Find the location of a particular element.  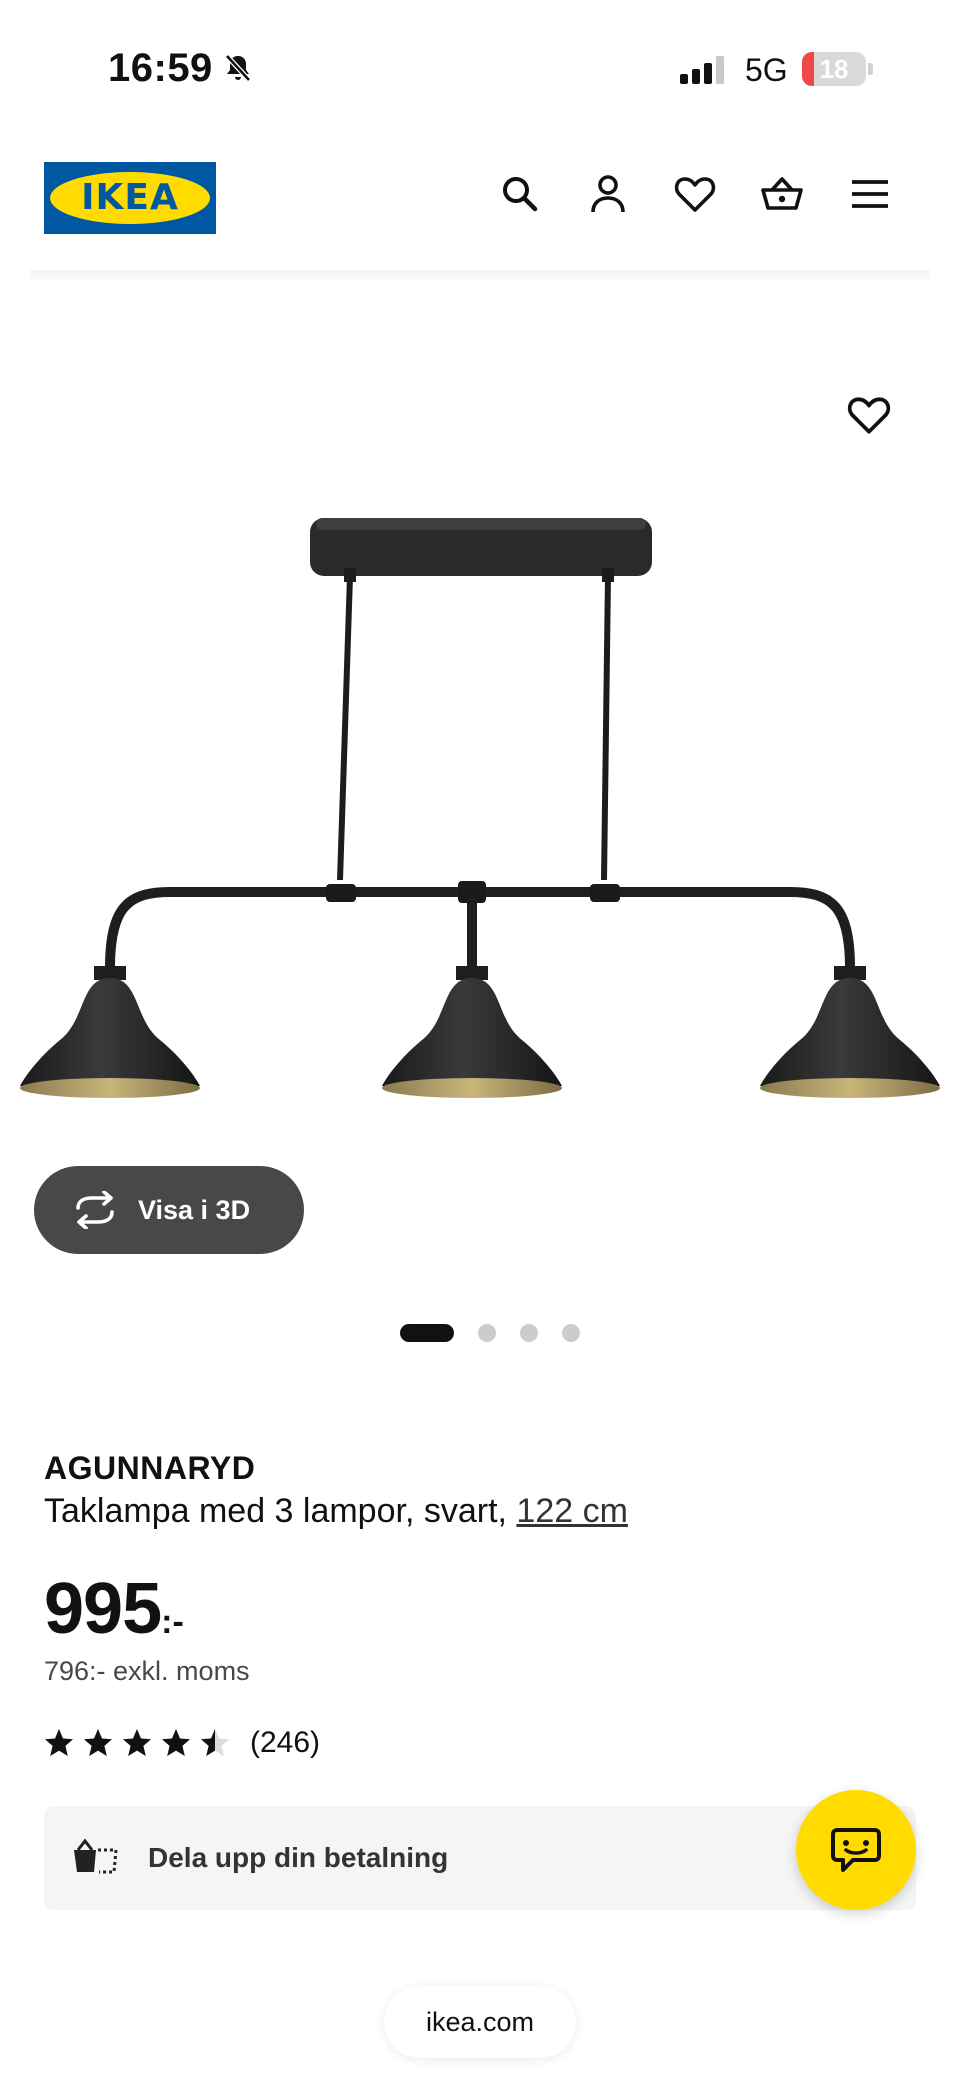

product-size-link: 122 cm is located at coordinates (572, 1511).